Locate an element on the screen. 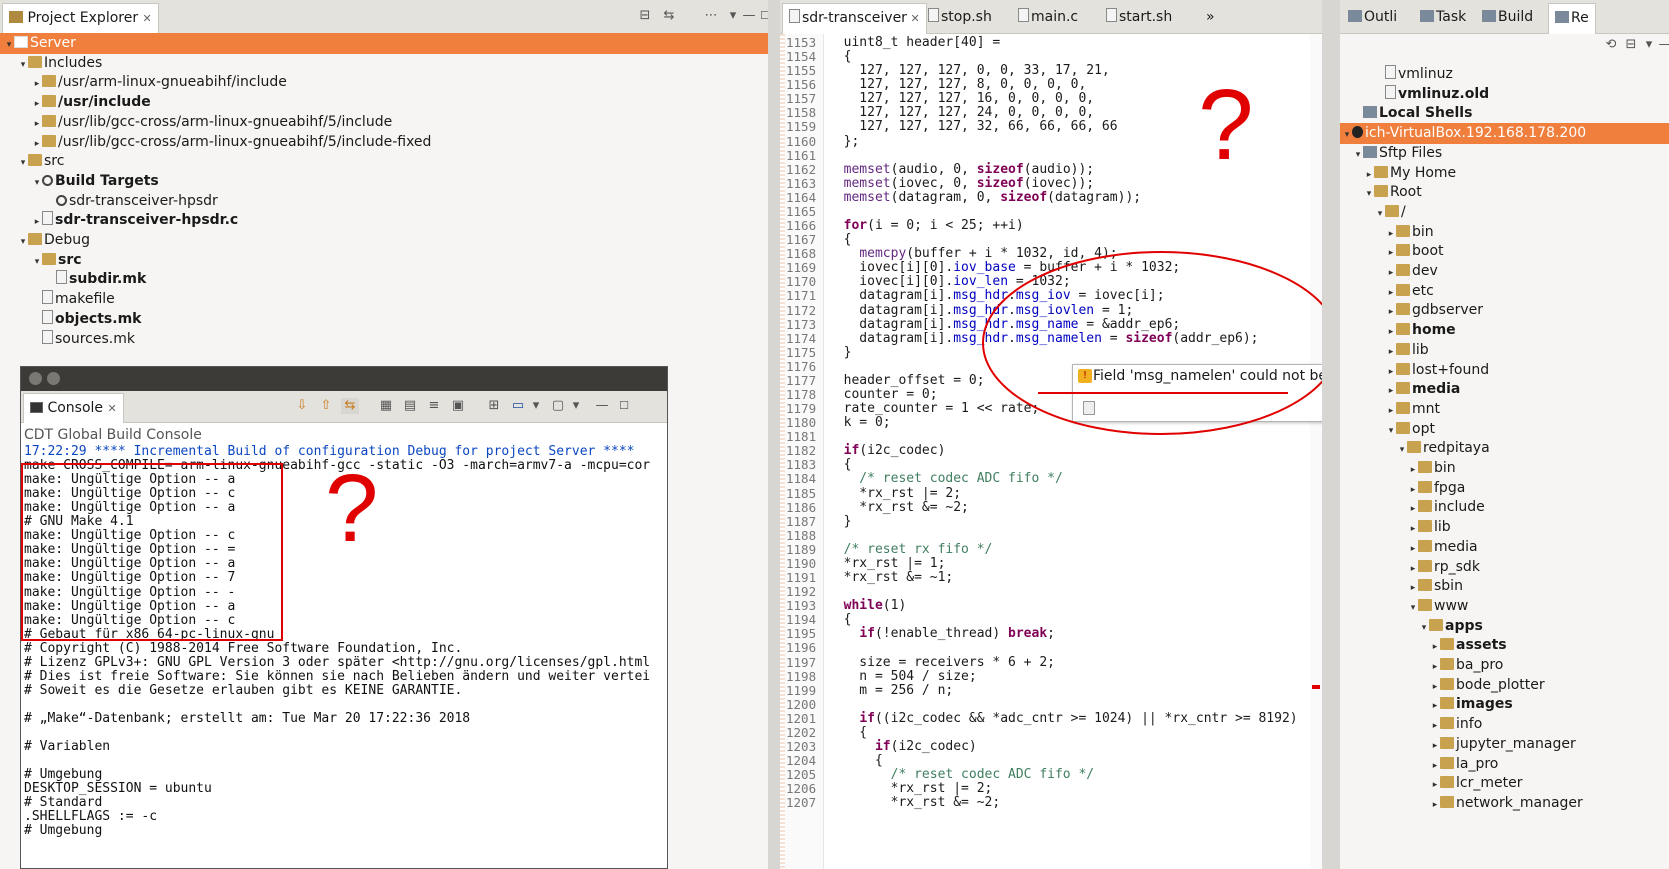  code-line: *rx_rst |= 1; is located at coordinates (1068, 563).